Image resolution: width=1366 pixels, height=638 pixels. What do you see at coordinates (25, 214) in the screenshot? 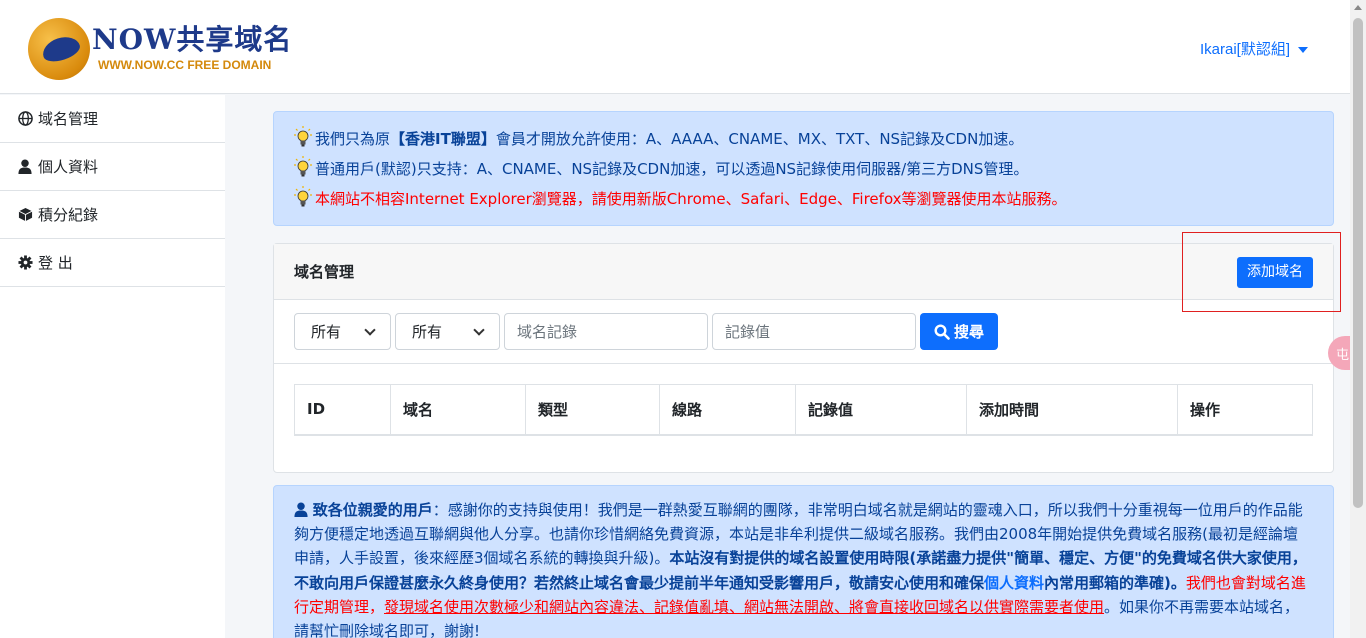
I see `box-icon` at bounding box center [25, 214].